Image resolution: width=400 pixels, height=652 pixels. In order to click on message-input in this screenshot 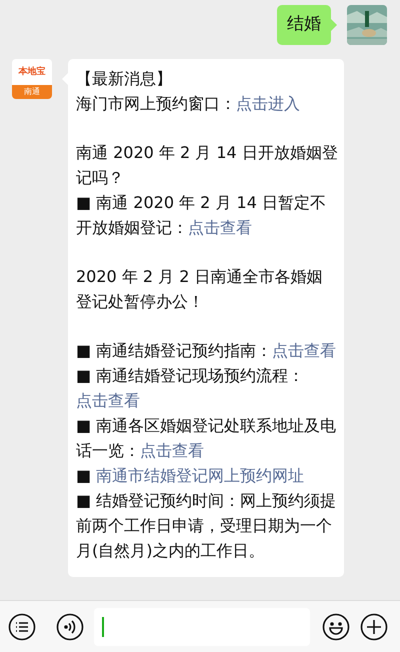, I will do `click(202, 627)`.